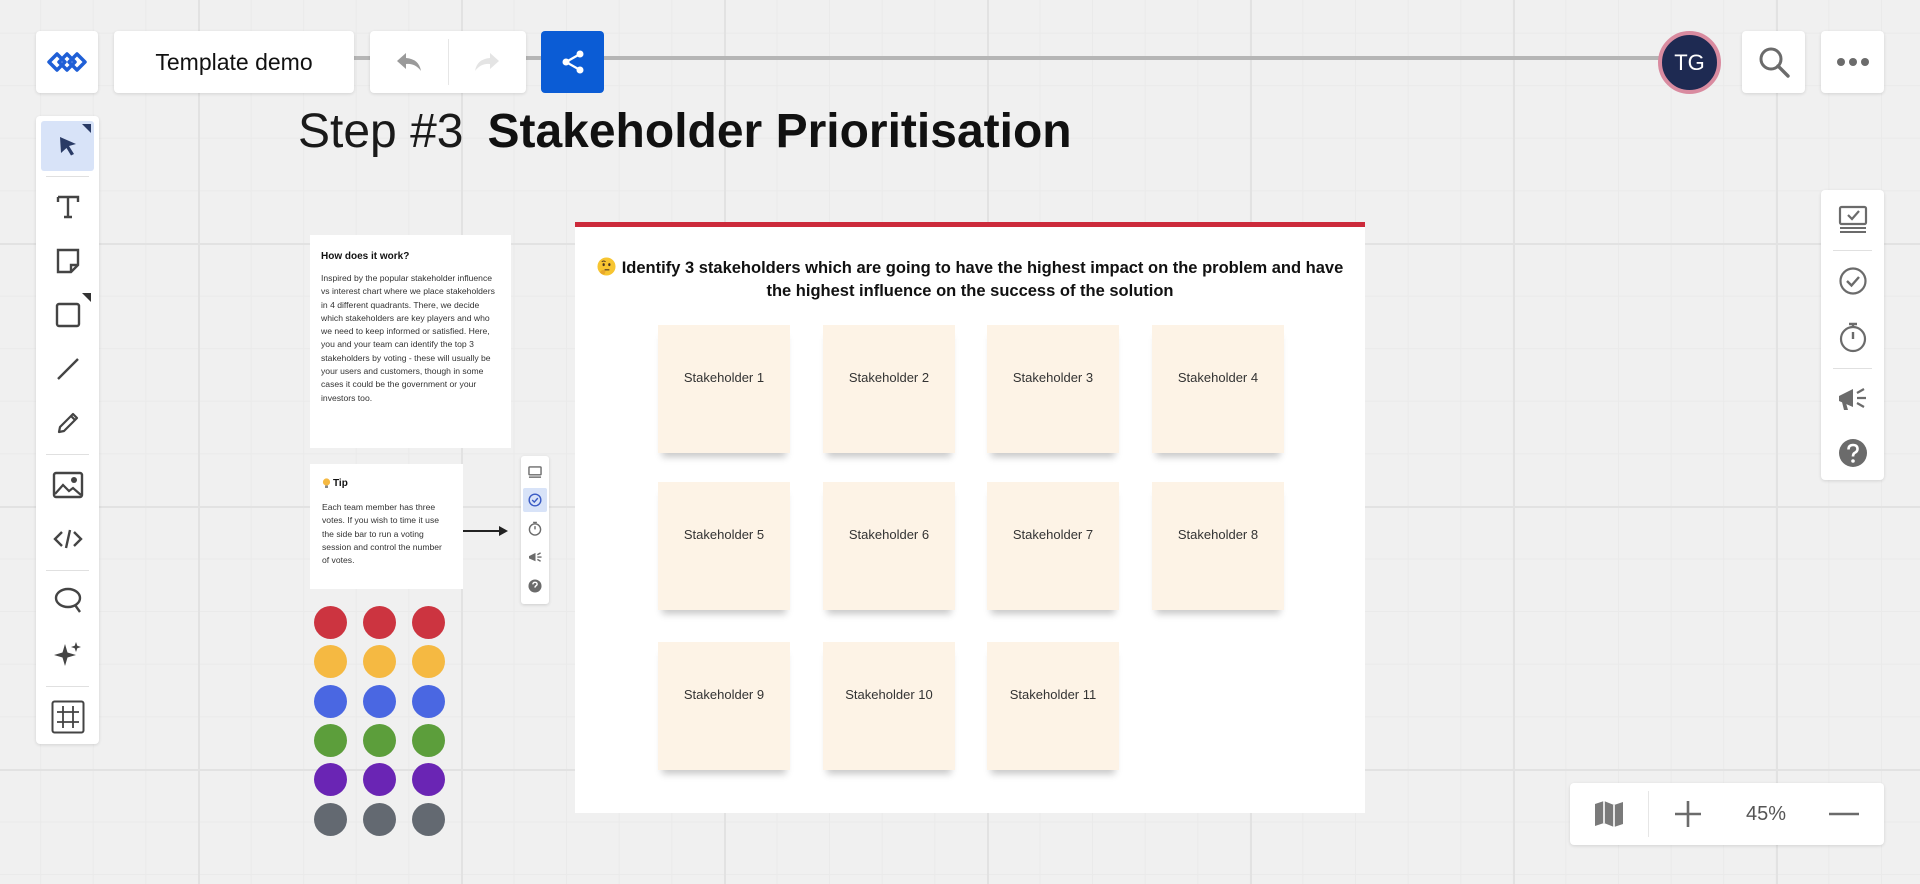 The height and width of the screenshot is (884, 1920). Describe the element at coordinates (67, 485) in the screenshot. I see `image-tool` at that location.